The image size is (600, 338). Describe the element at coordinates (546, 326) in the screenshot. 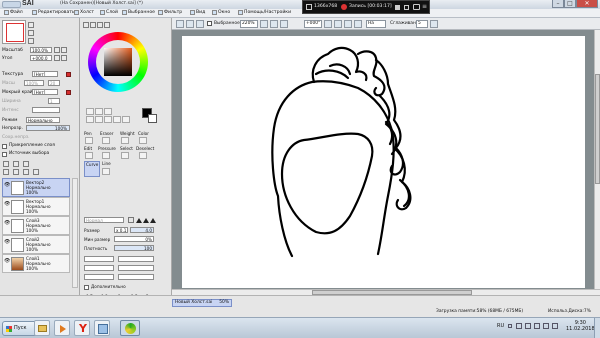

I see `volume-icon` at that location.